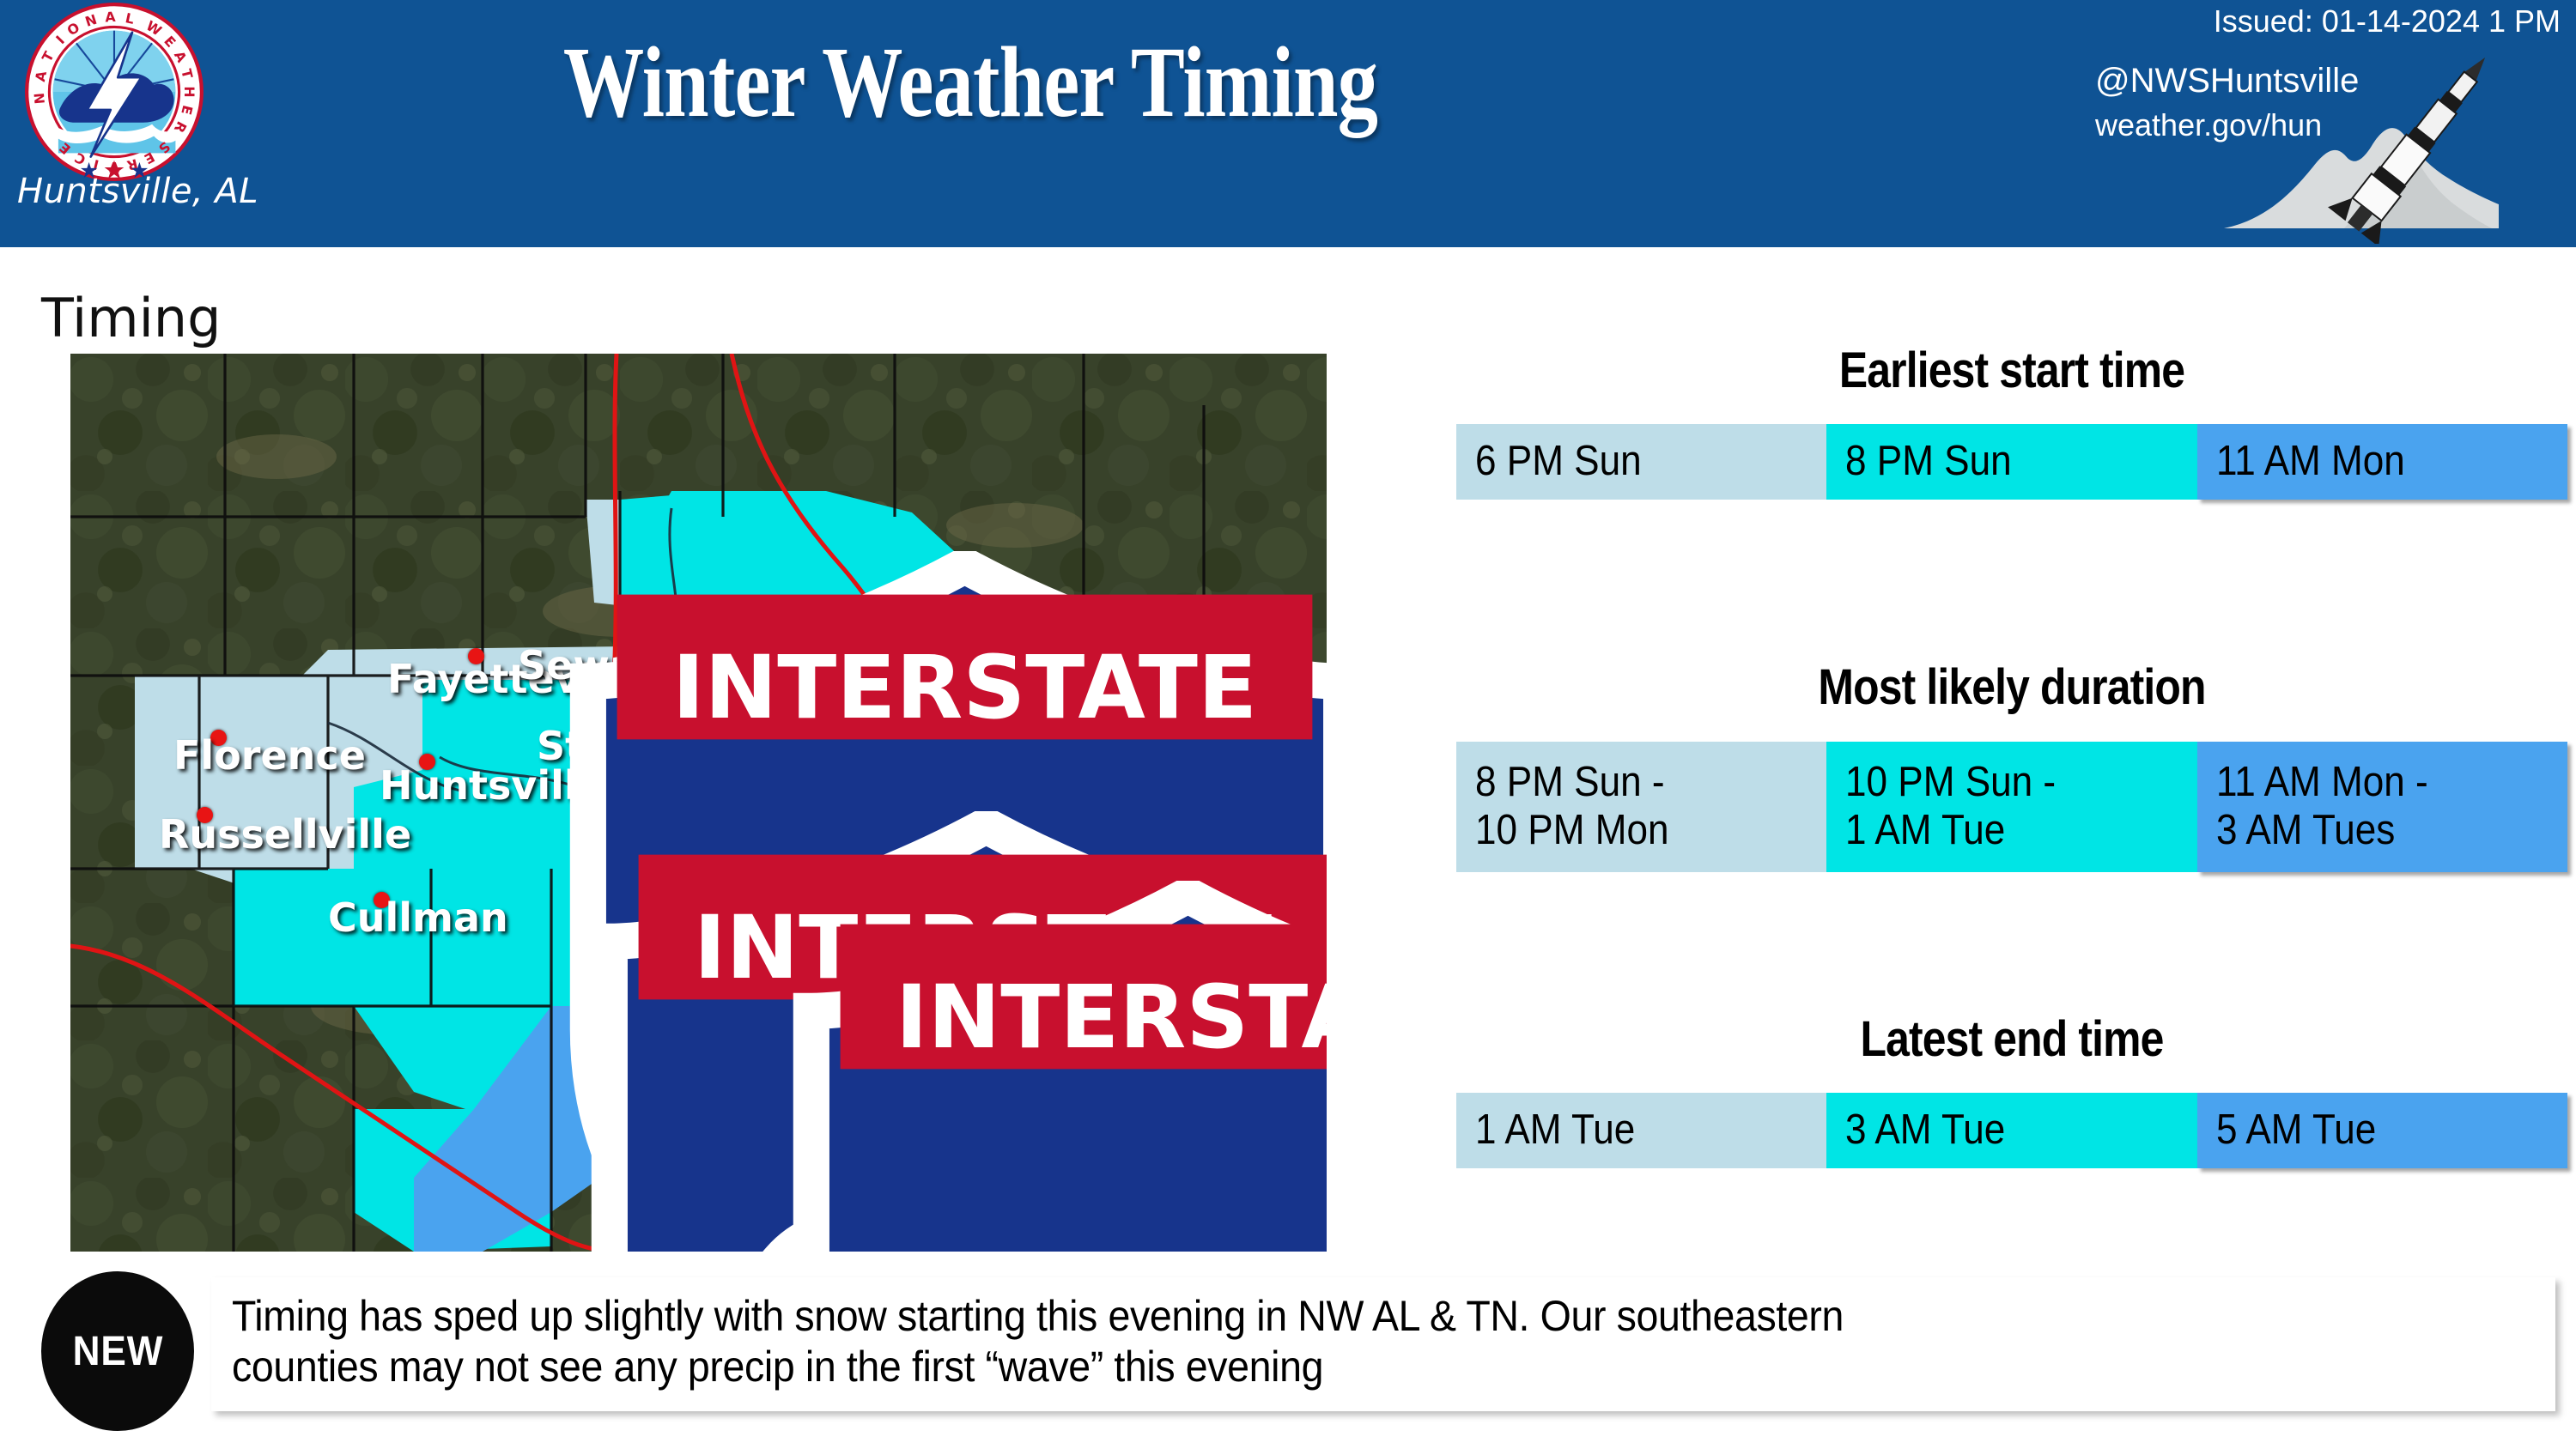 Image resolution: width=2576 pixels, height=1449 pixels. I want to click on svg-text: 59, so click(1116, 1226).